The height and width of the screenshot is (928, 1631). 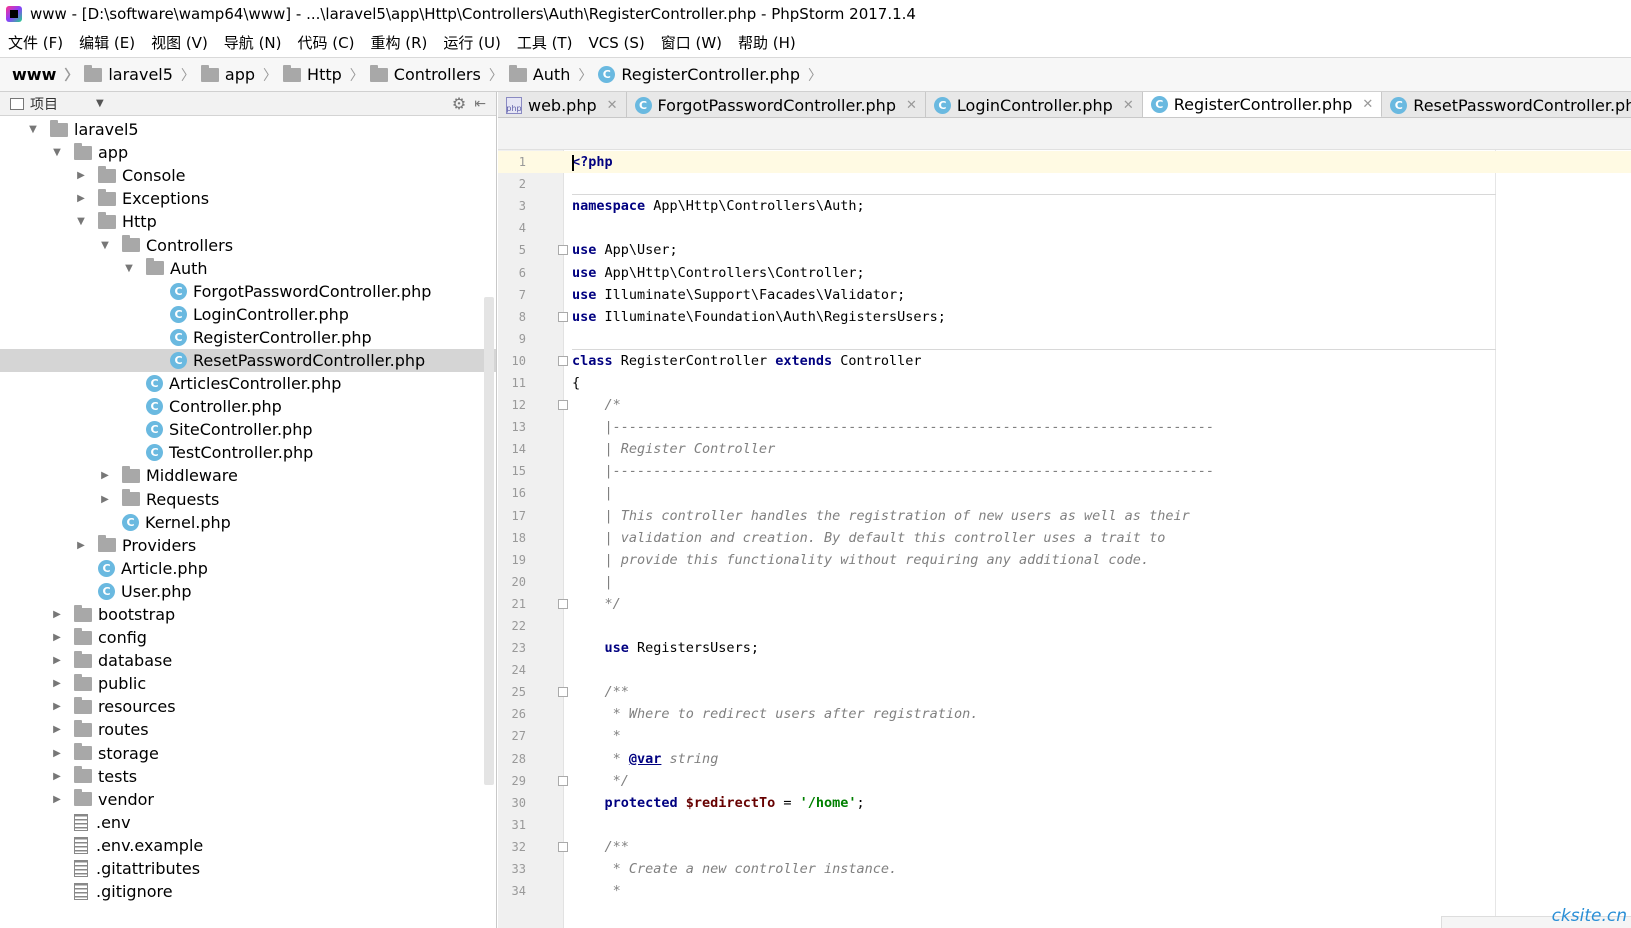 What do you see at coordinates (248, 845) in the screenshot?
I see `tree-item: ▶.env.example` at bounding box center [248, 845].